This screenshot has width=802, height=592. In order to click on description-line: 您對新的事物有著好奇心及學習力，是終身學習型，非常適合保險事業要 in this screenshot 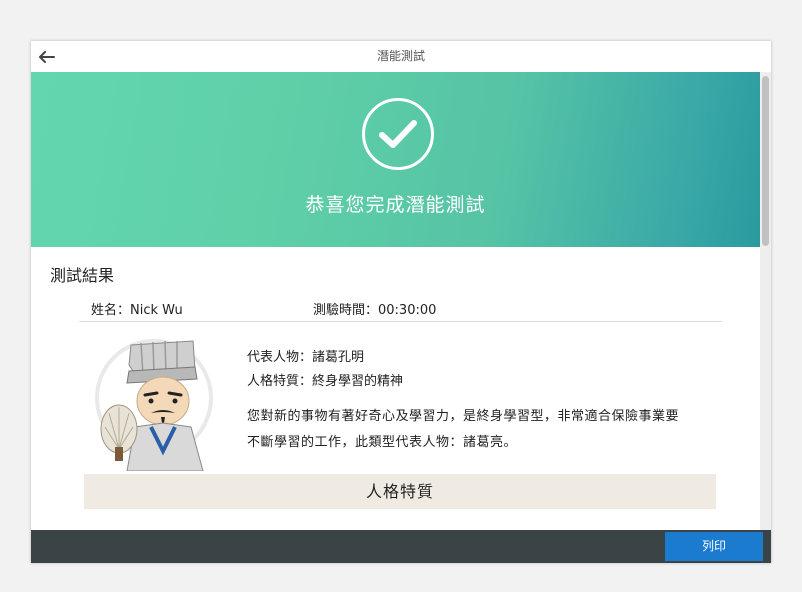, I will do `click(463, 416)`.